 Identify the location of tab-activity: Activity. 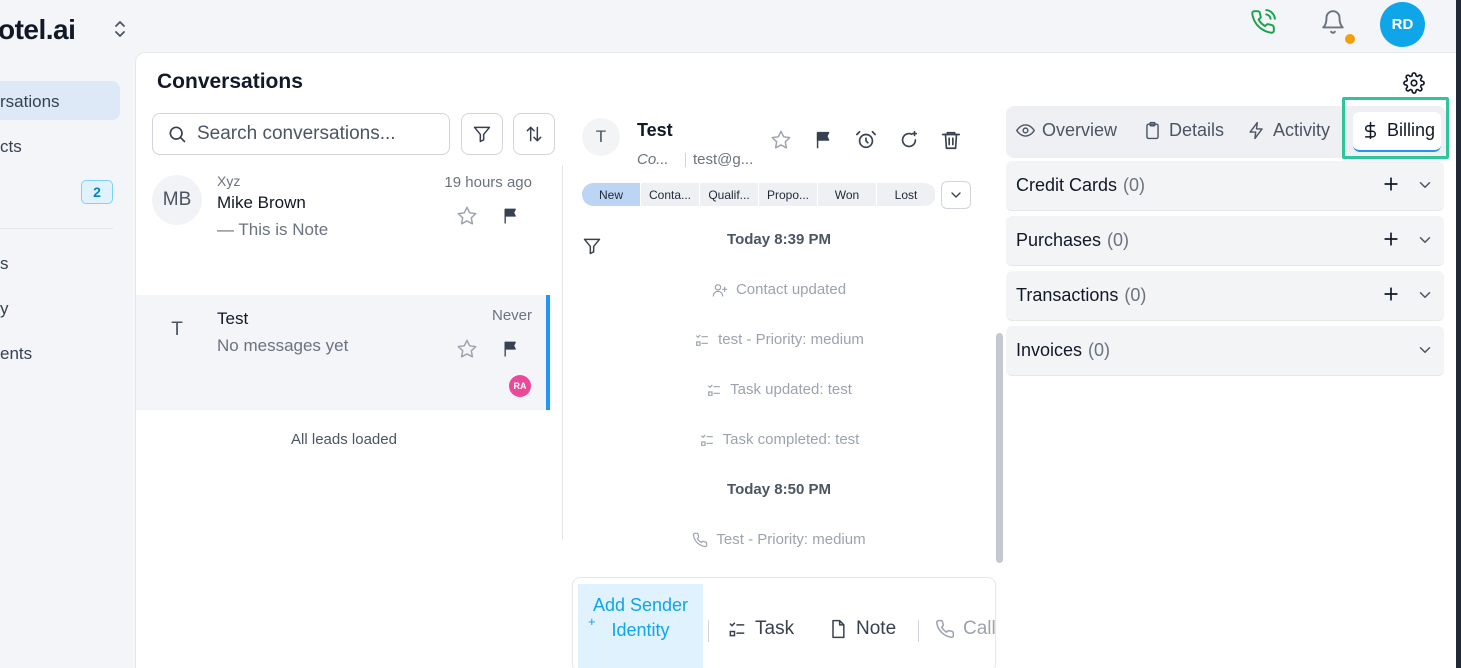
(1288, 130).